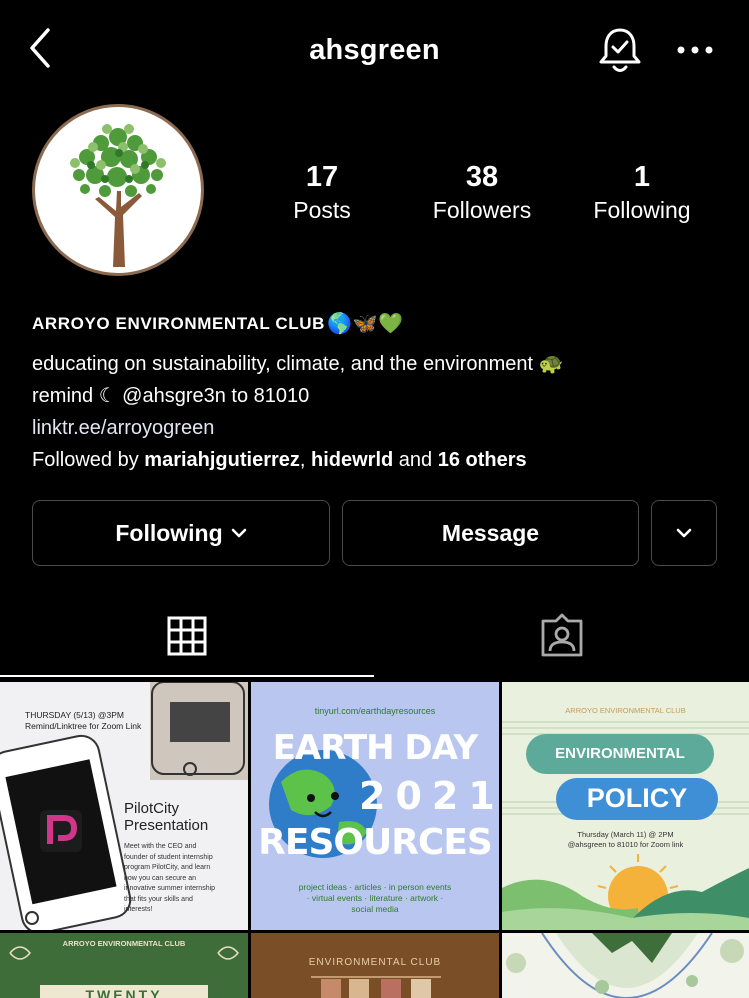  Describe the element at coordinates (322, 210) in the screenshot. I see `posts-label: Posts` at that location.